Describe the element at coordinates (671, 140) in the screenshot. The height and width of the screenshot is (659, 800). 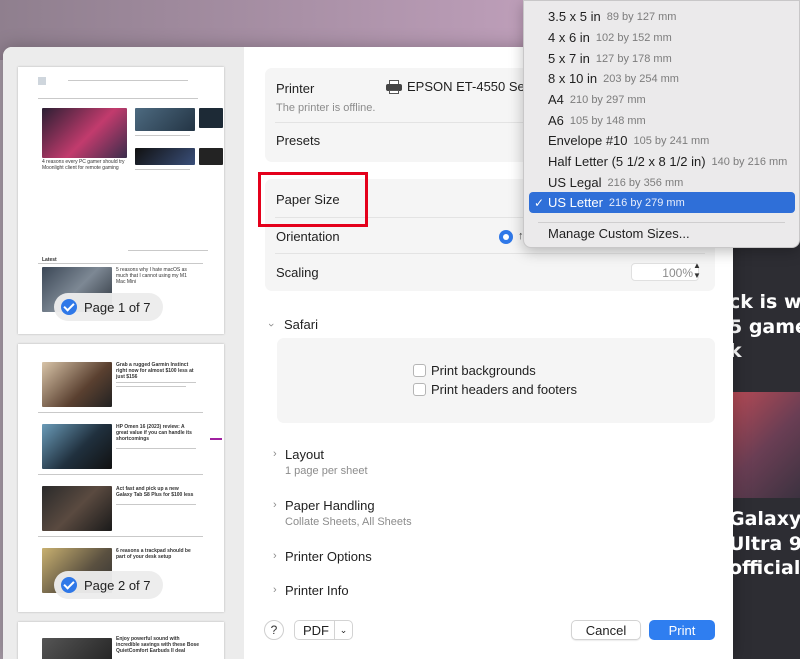
I see `menu-item-dims: 105 by 241 mm` at that location.